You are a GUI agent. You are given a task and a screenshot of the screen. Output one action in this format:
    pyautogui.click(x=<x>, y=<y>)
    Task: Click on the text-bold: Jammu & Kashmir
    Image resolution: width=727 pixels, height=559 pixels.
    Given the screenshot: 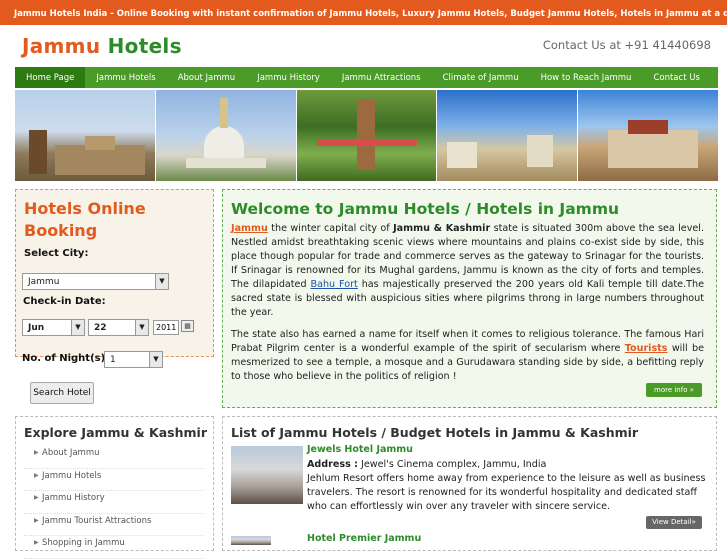 What is the action you would take?
    pyautogui.click(x=442, y=228)
    